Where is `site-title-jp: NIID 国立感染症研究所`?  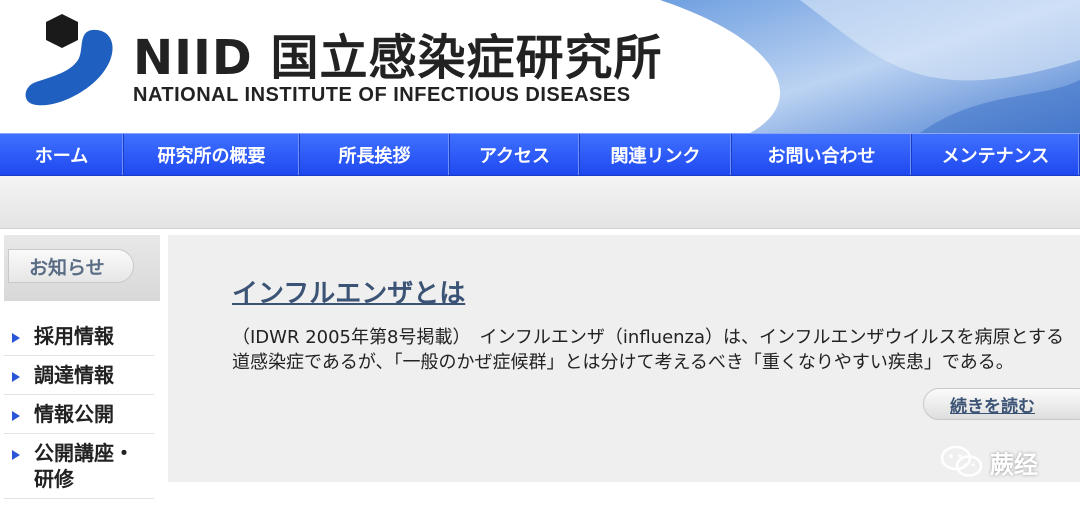 site-title-jp: NIID 国立感染症研究所 is located at coordinates (398, 58).